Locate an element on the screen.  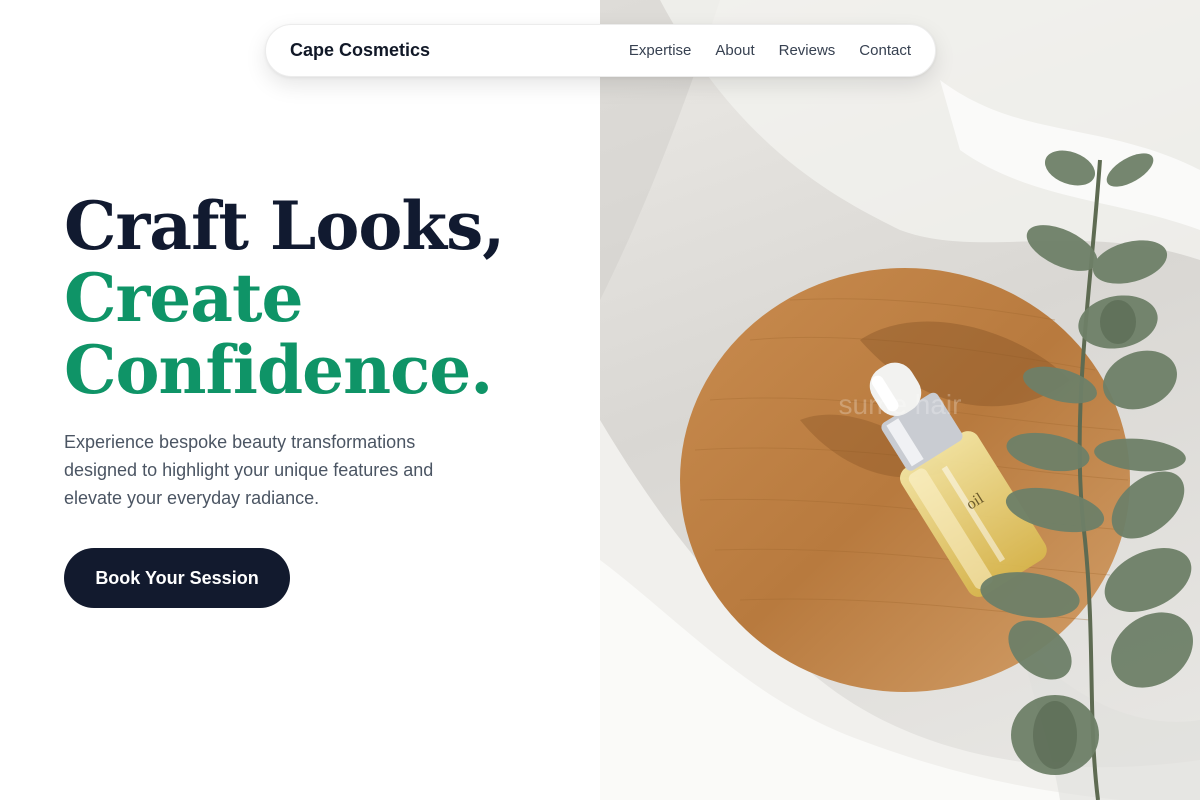
nav-link-contact: Contact is located at coordinates (885, 50).